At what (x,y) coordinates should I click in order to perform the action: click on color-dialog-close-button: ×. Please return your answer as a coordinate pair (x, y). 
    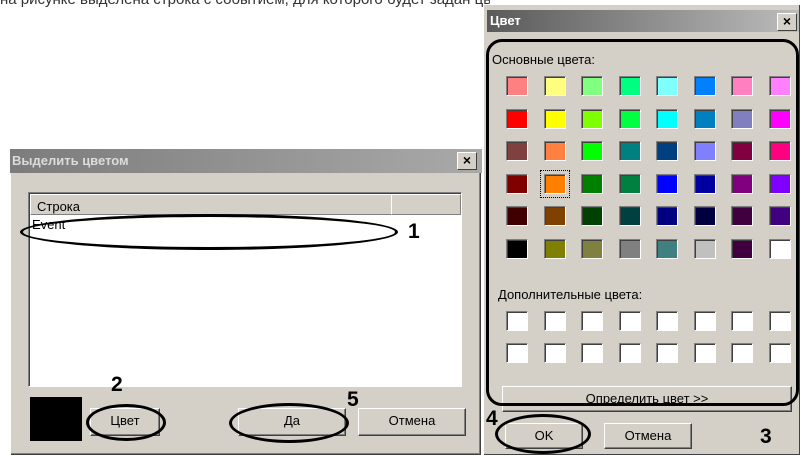
    Looking at the image, I should click on (787, 22).